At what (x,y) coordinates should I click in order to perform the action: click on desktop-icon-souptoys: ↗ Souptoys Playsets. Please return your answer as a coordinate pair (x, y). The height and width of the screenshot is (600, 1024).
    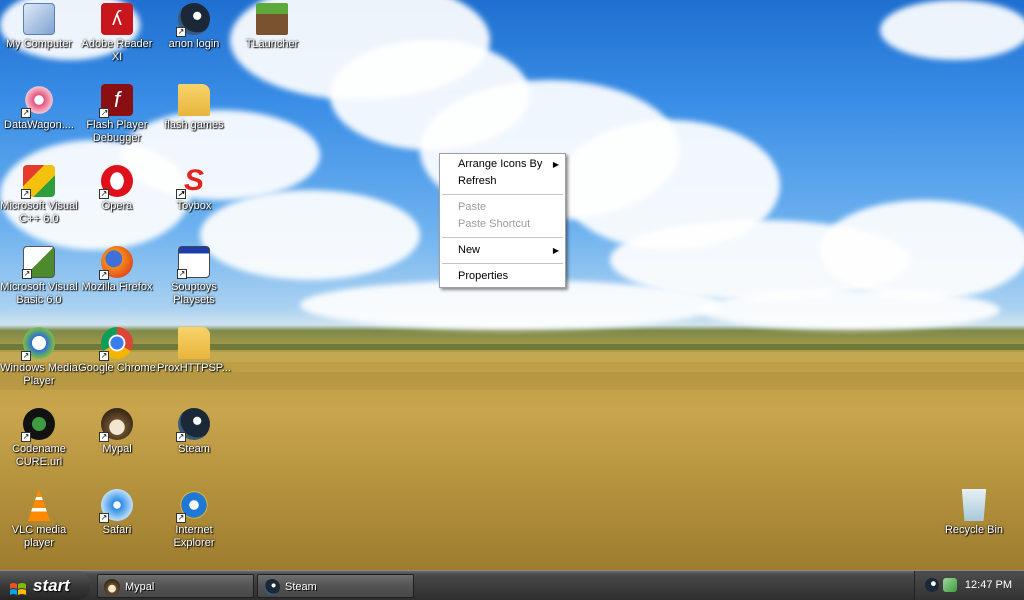
    Looking at the image, I should click on (194, 276).